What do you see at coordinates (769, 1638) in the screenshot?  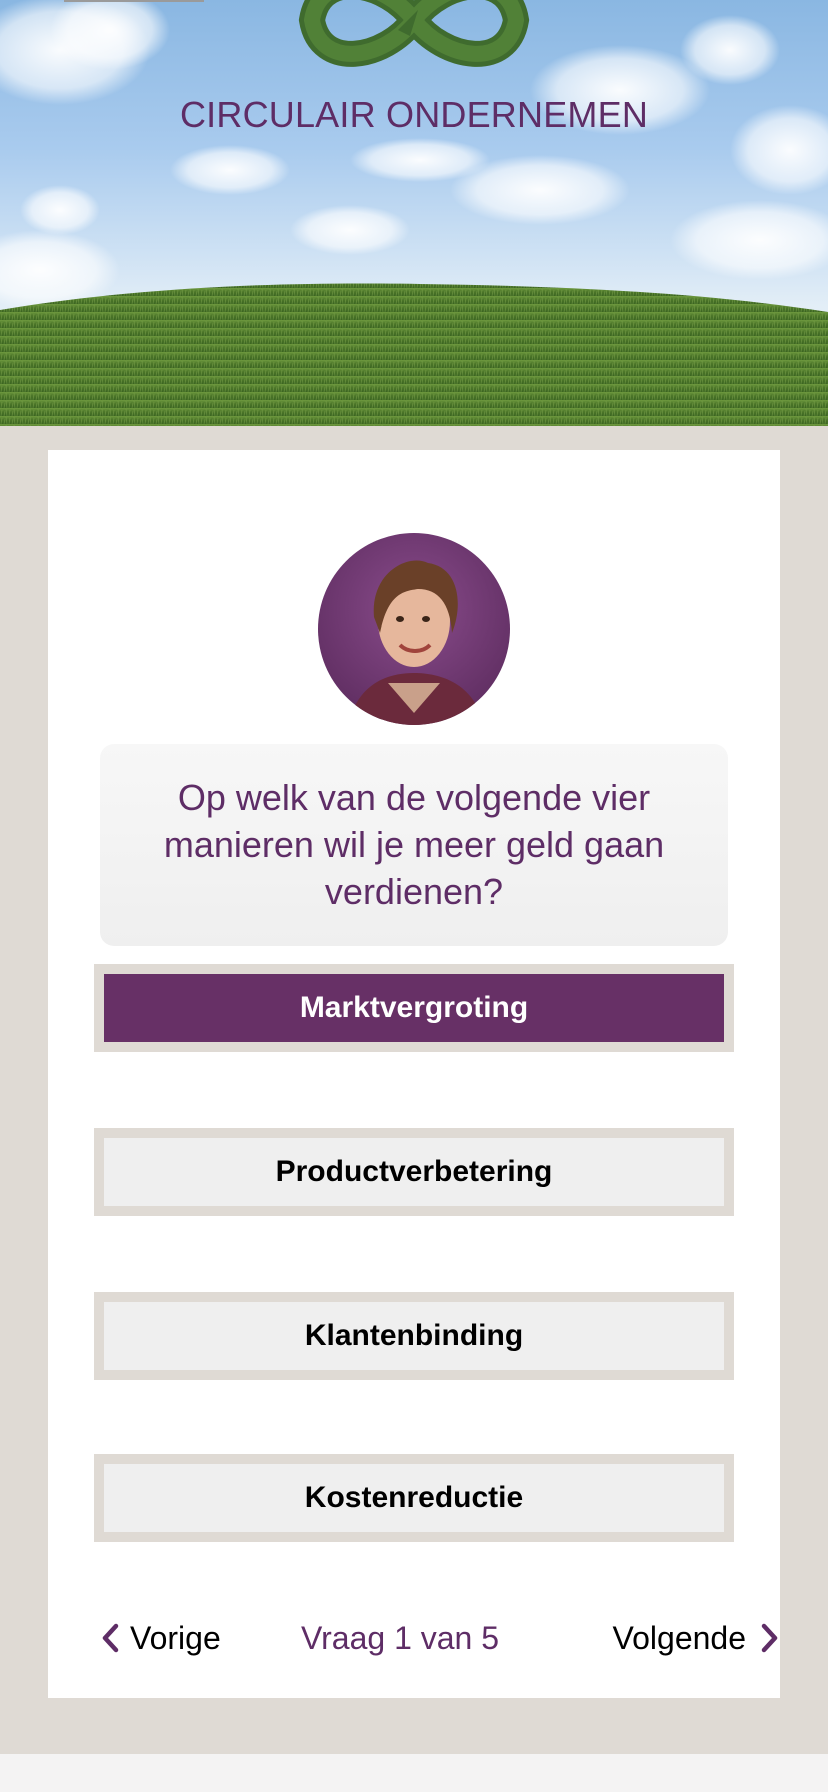 I see `chevron-right-icon` at bounding box center [769, 1638].